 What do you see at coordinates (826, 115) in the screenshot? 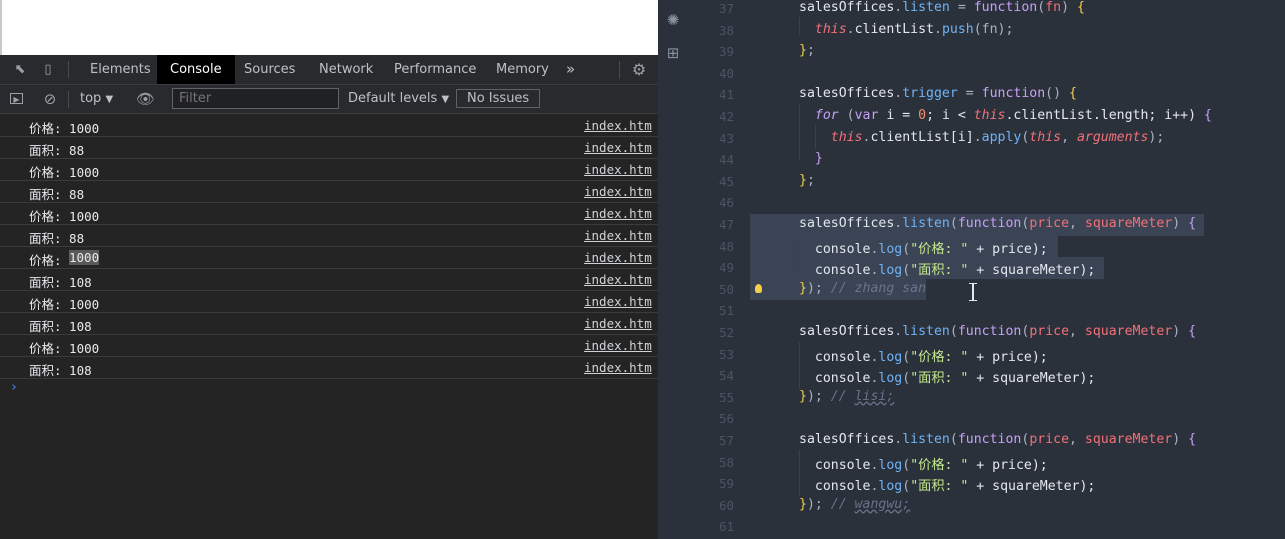
I see `code-token: for` at bounding box center [826, 115].